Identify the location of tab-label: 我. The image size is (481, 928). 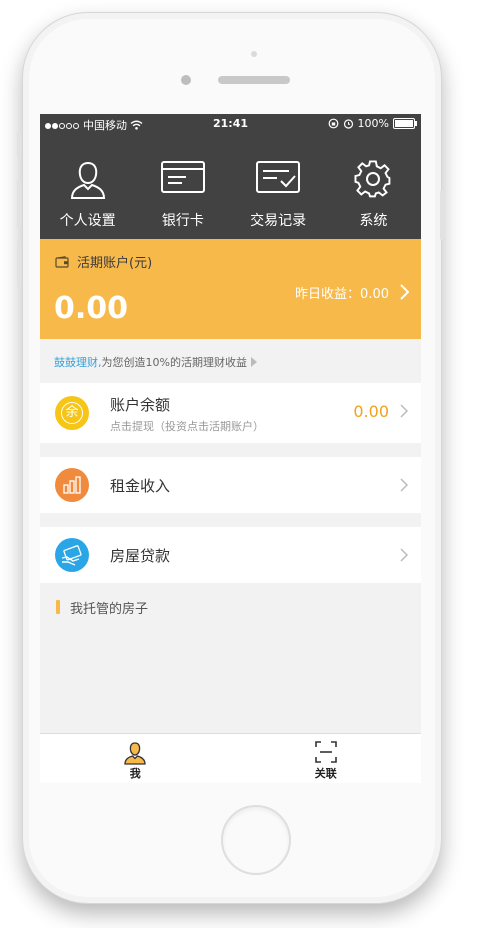
(135, 773).